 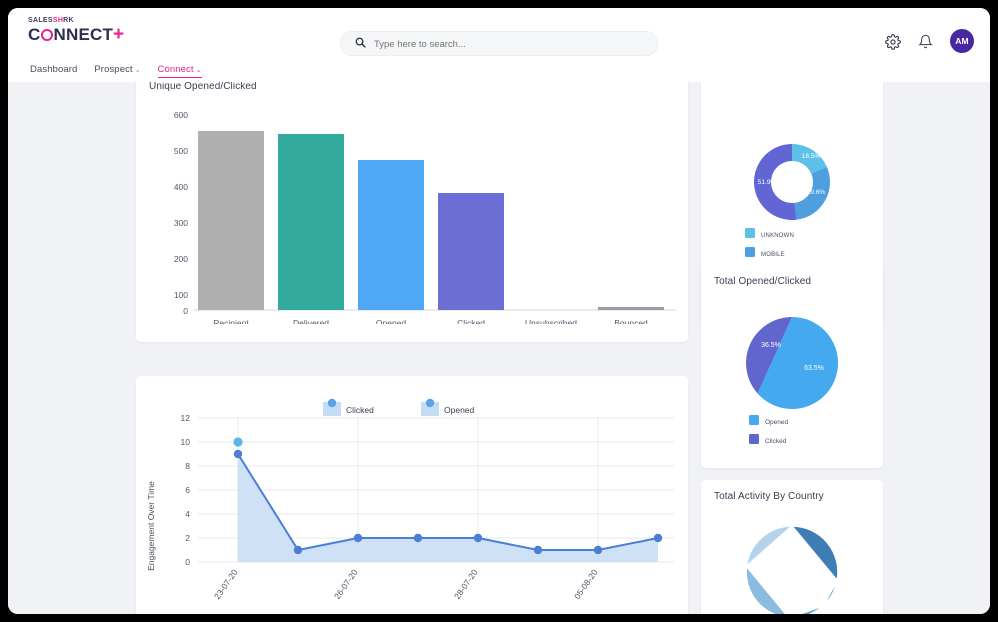 I want to click on search-icon, so click(x=360, y=42).